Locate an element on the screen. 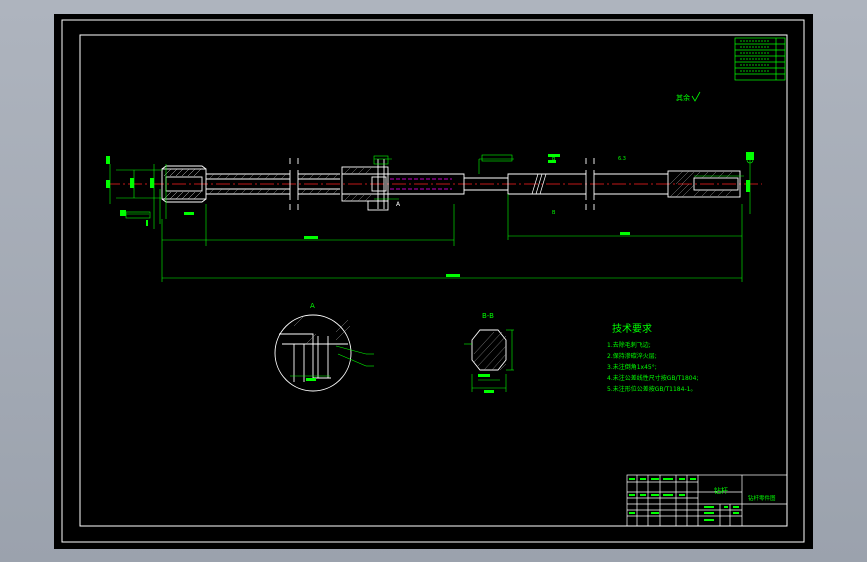  tech-req-item-2: 2.保持渗碳淬火层; is located at coordinates (632, 356).